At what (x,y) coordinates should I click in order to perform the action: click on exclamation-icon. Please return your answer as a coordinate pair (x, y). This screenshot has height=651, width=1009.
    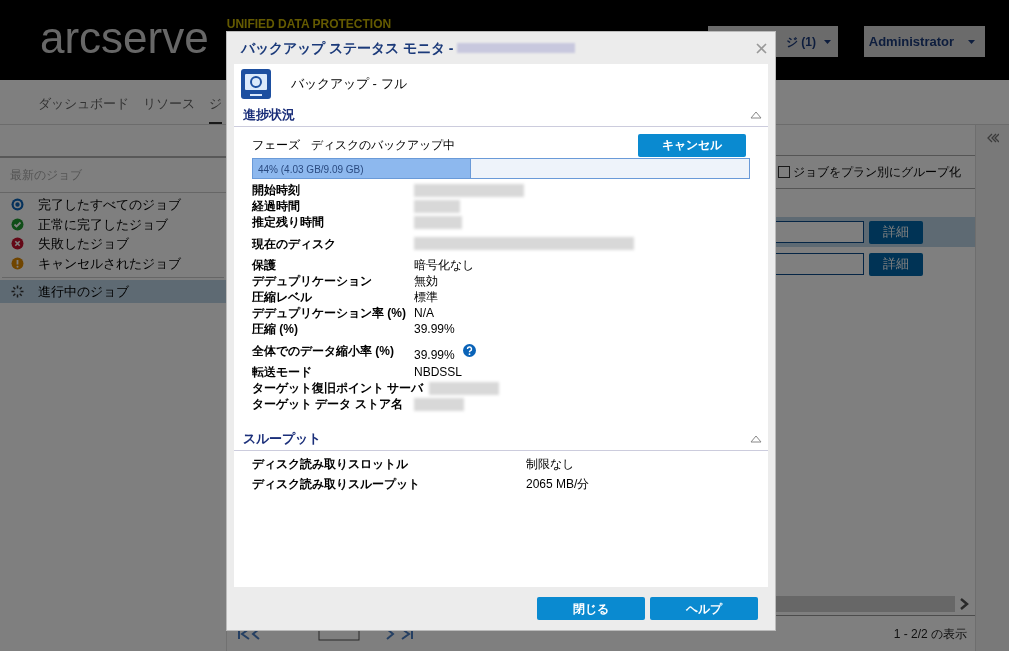
    Looking at the image, I should click on (17, 263).